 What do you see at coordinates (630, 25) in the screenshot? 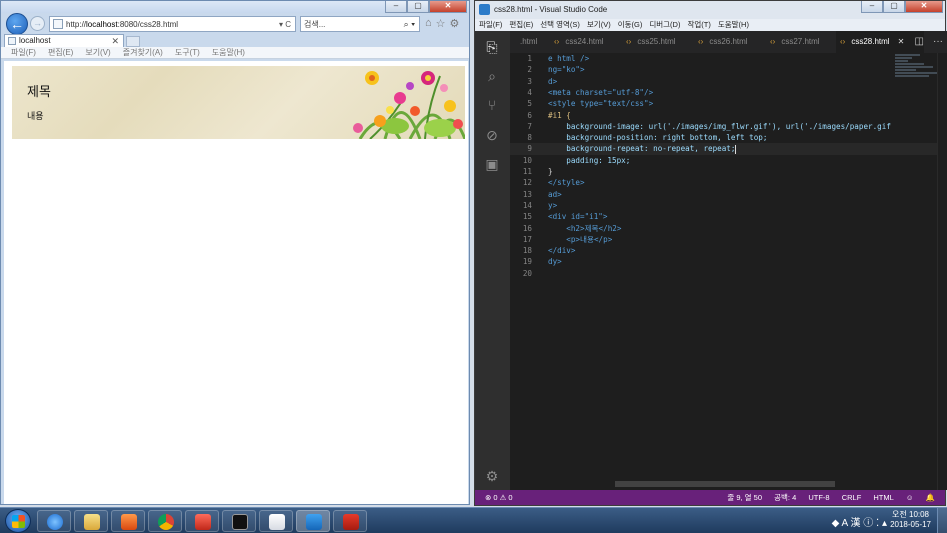
I see `menu-go: 이동(G)` at bounding box center [630, 25].